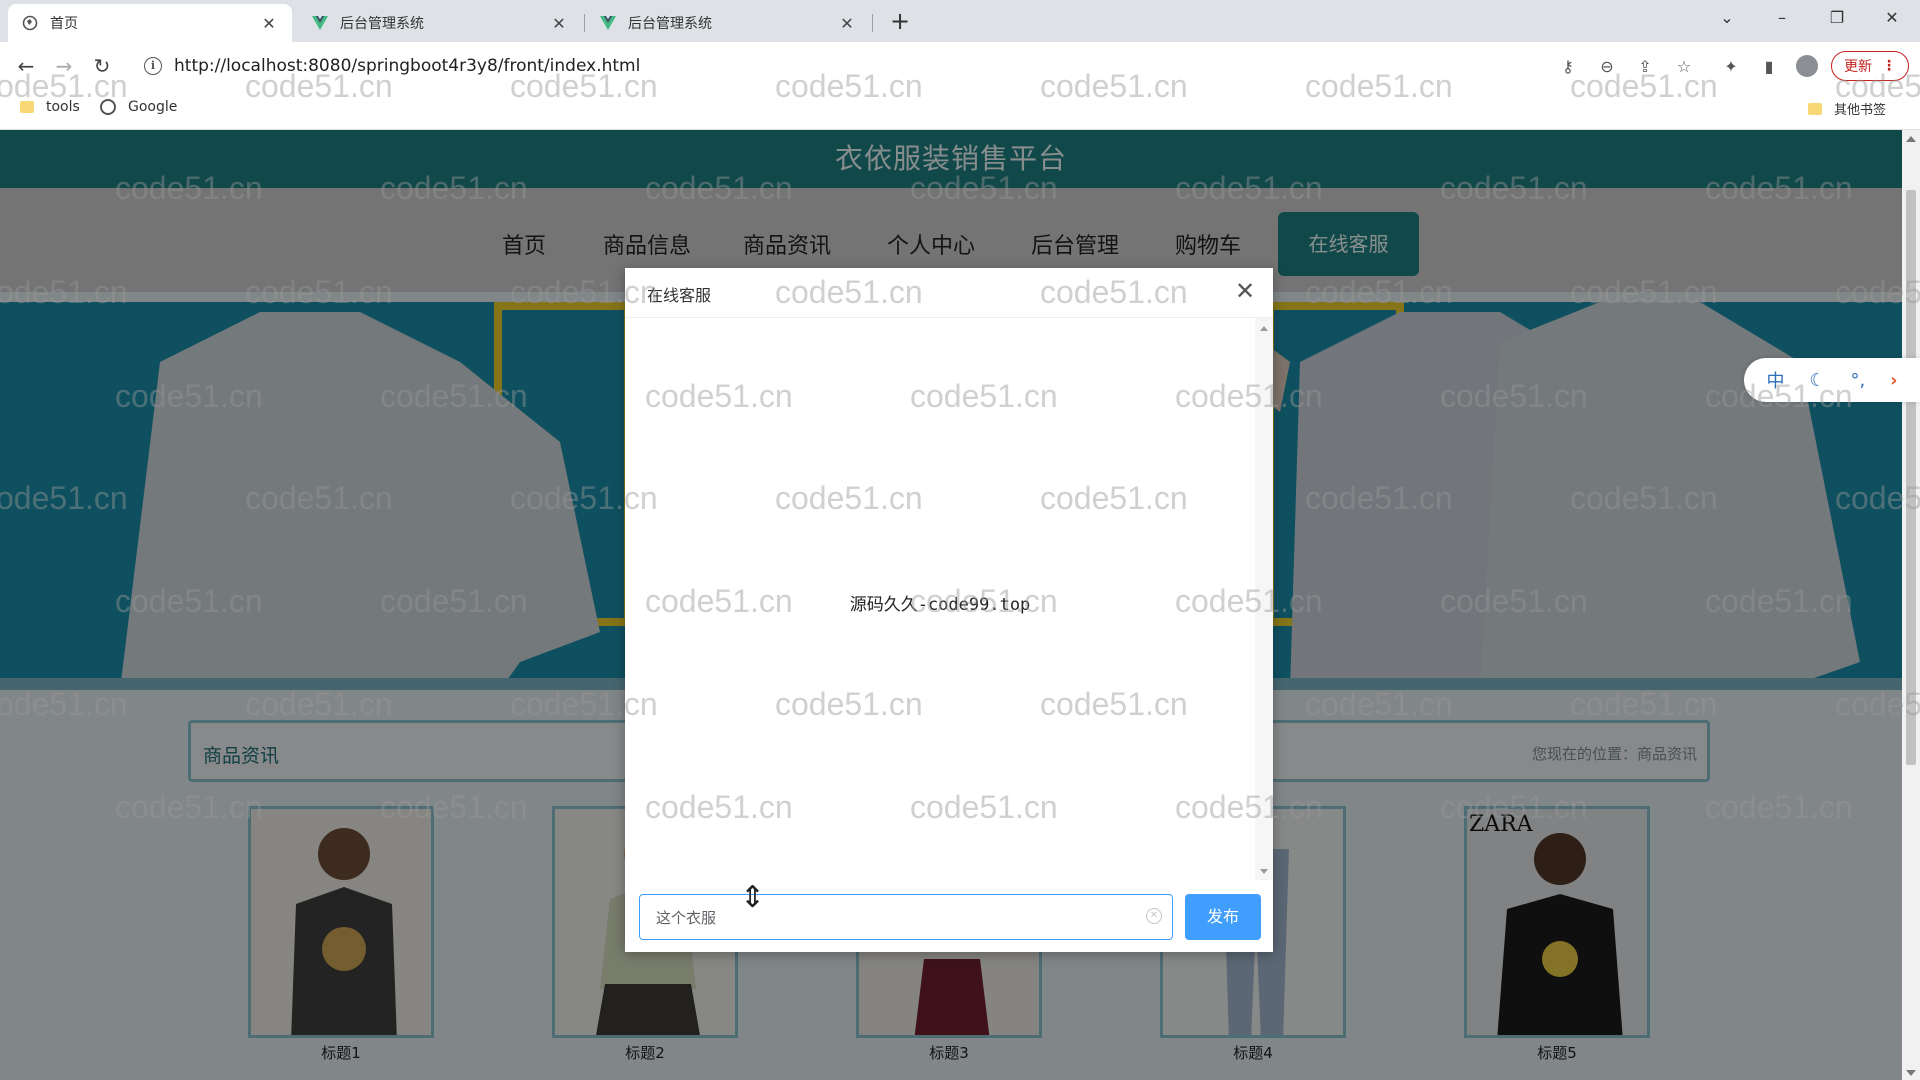 This screenshot has width=1920, height=1080. Describe the element at coordinates (753, 897) in the screenshot. I see `text-cursor-icon: ⇕` at that location.